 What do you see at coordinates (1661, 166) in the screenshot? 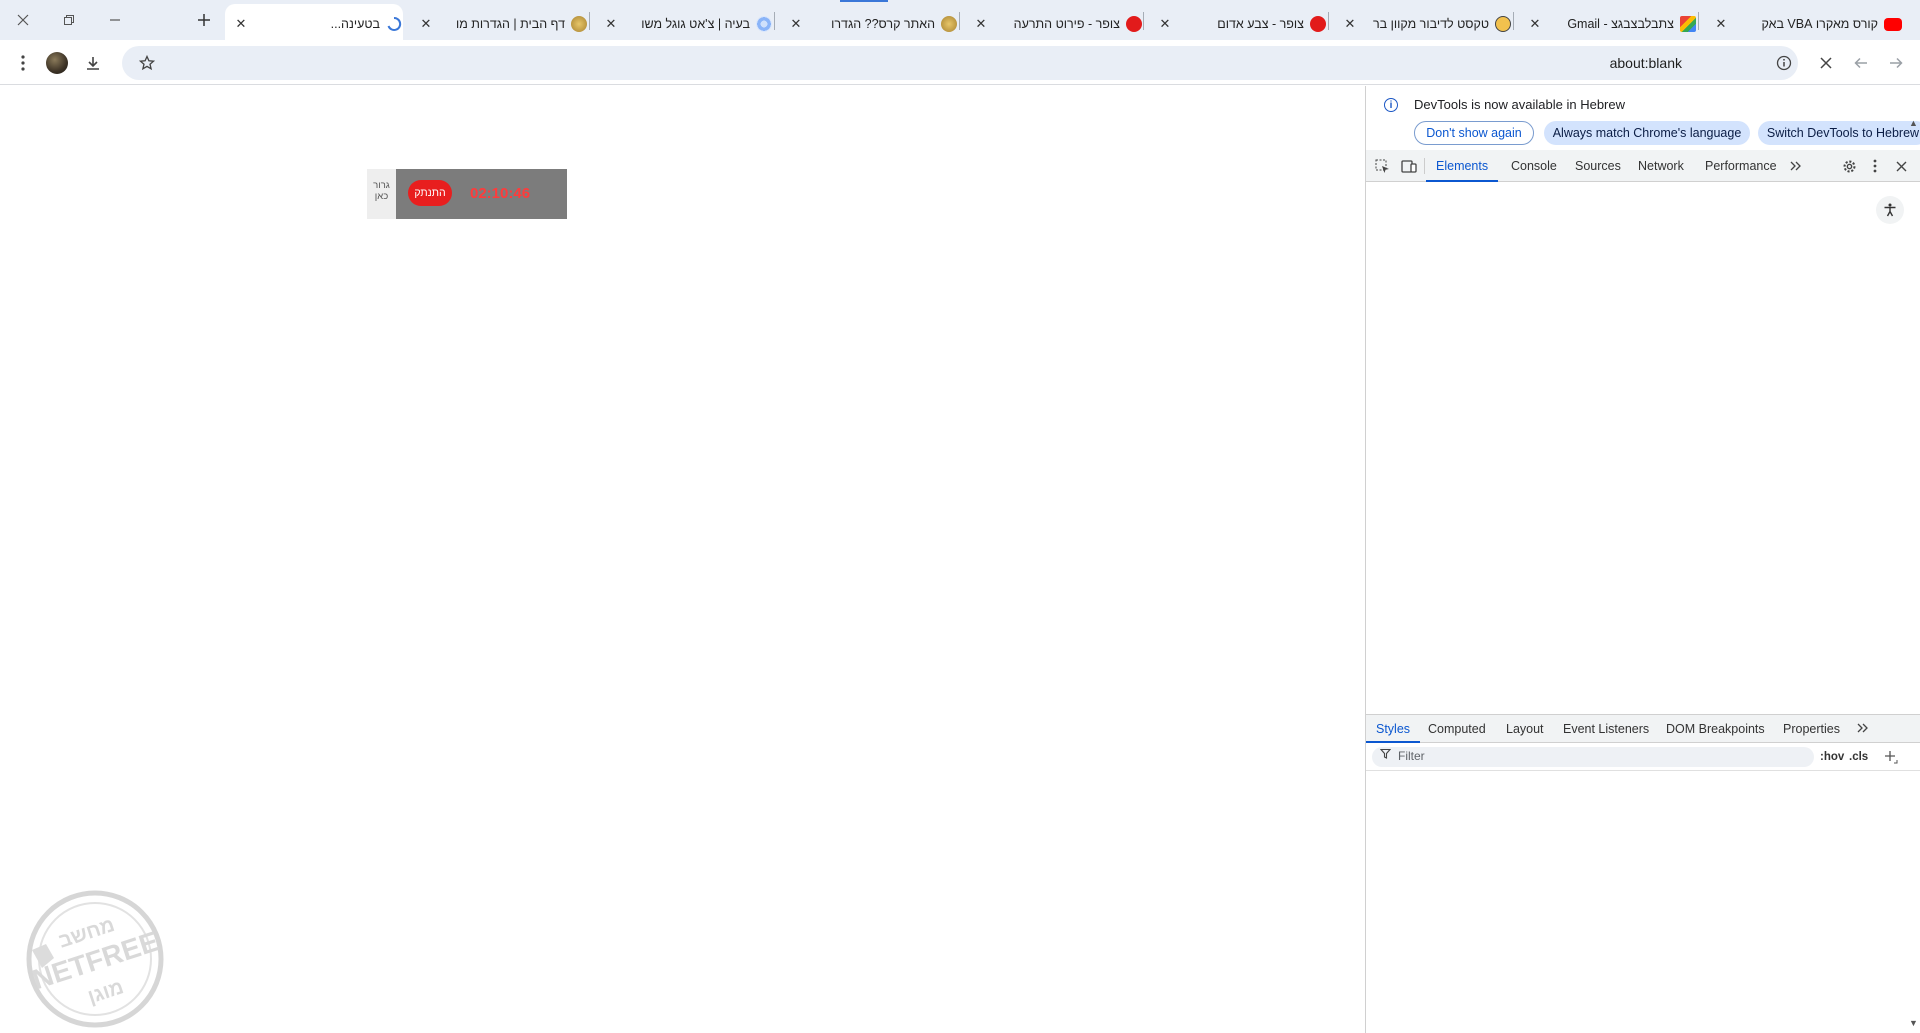
I see `tab-network: Network` at bounding box center [1661, 166].